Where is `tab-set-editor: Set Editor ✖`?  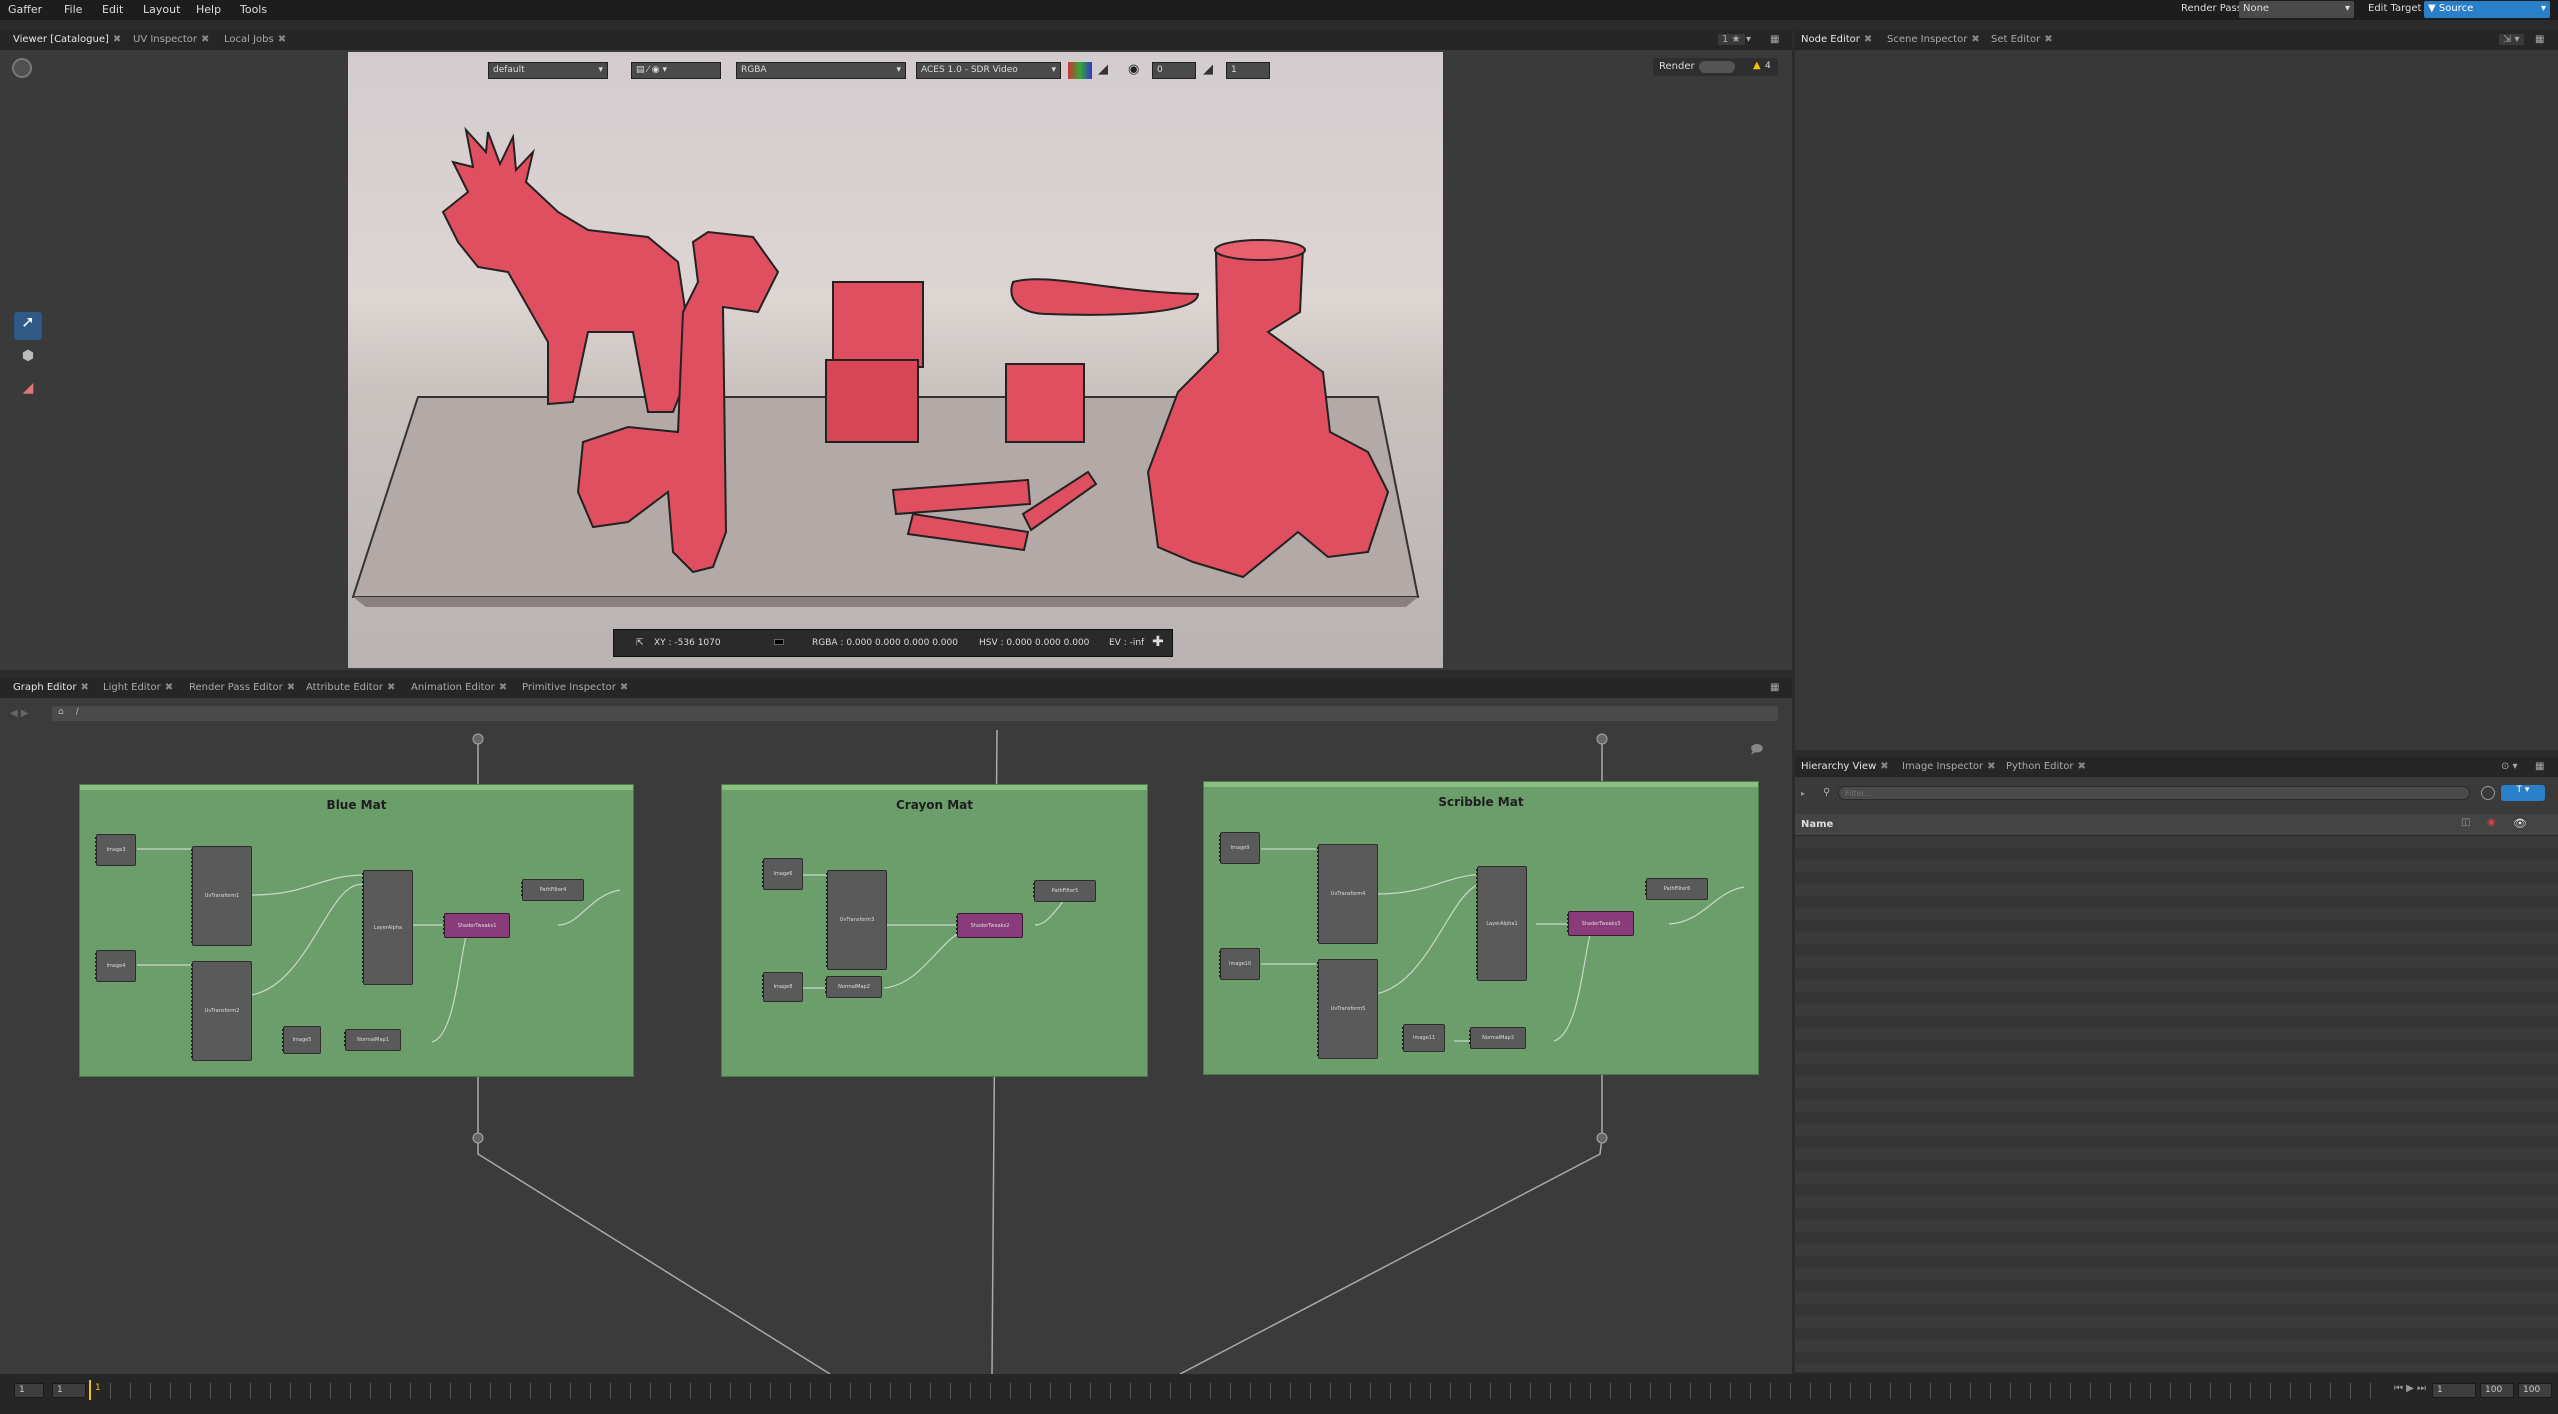 tab-set-editor: Set Editor ✖ is located at coordinates (2022, 39).